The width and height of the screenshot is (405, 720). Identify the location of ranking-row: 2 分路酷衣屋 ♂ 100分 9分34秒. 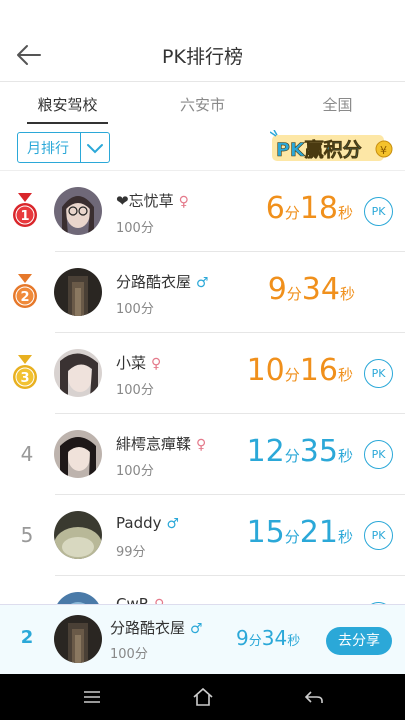
(202, 292).